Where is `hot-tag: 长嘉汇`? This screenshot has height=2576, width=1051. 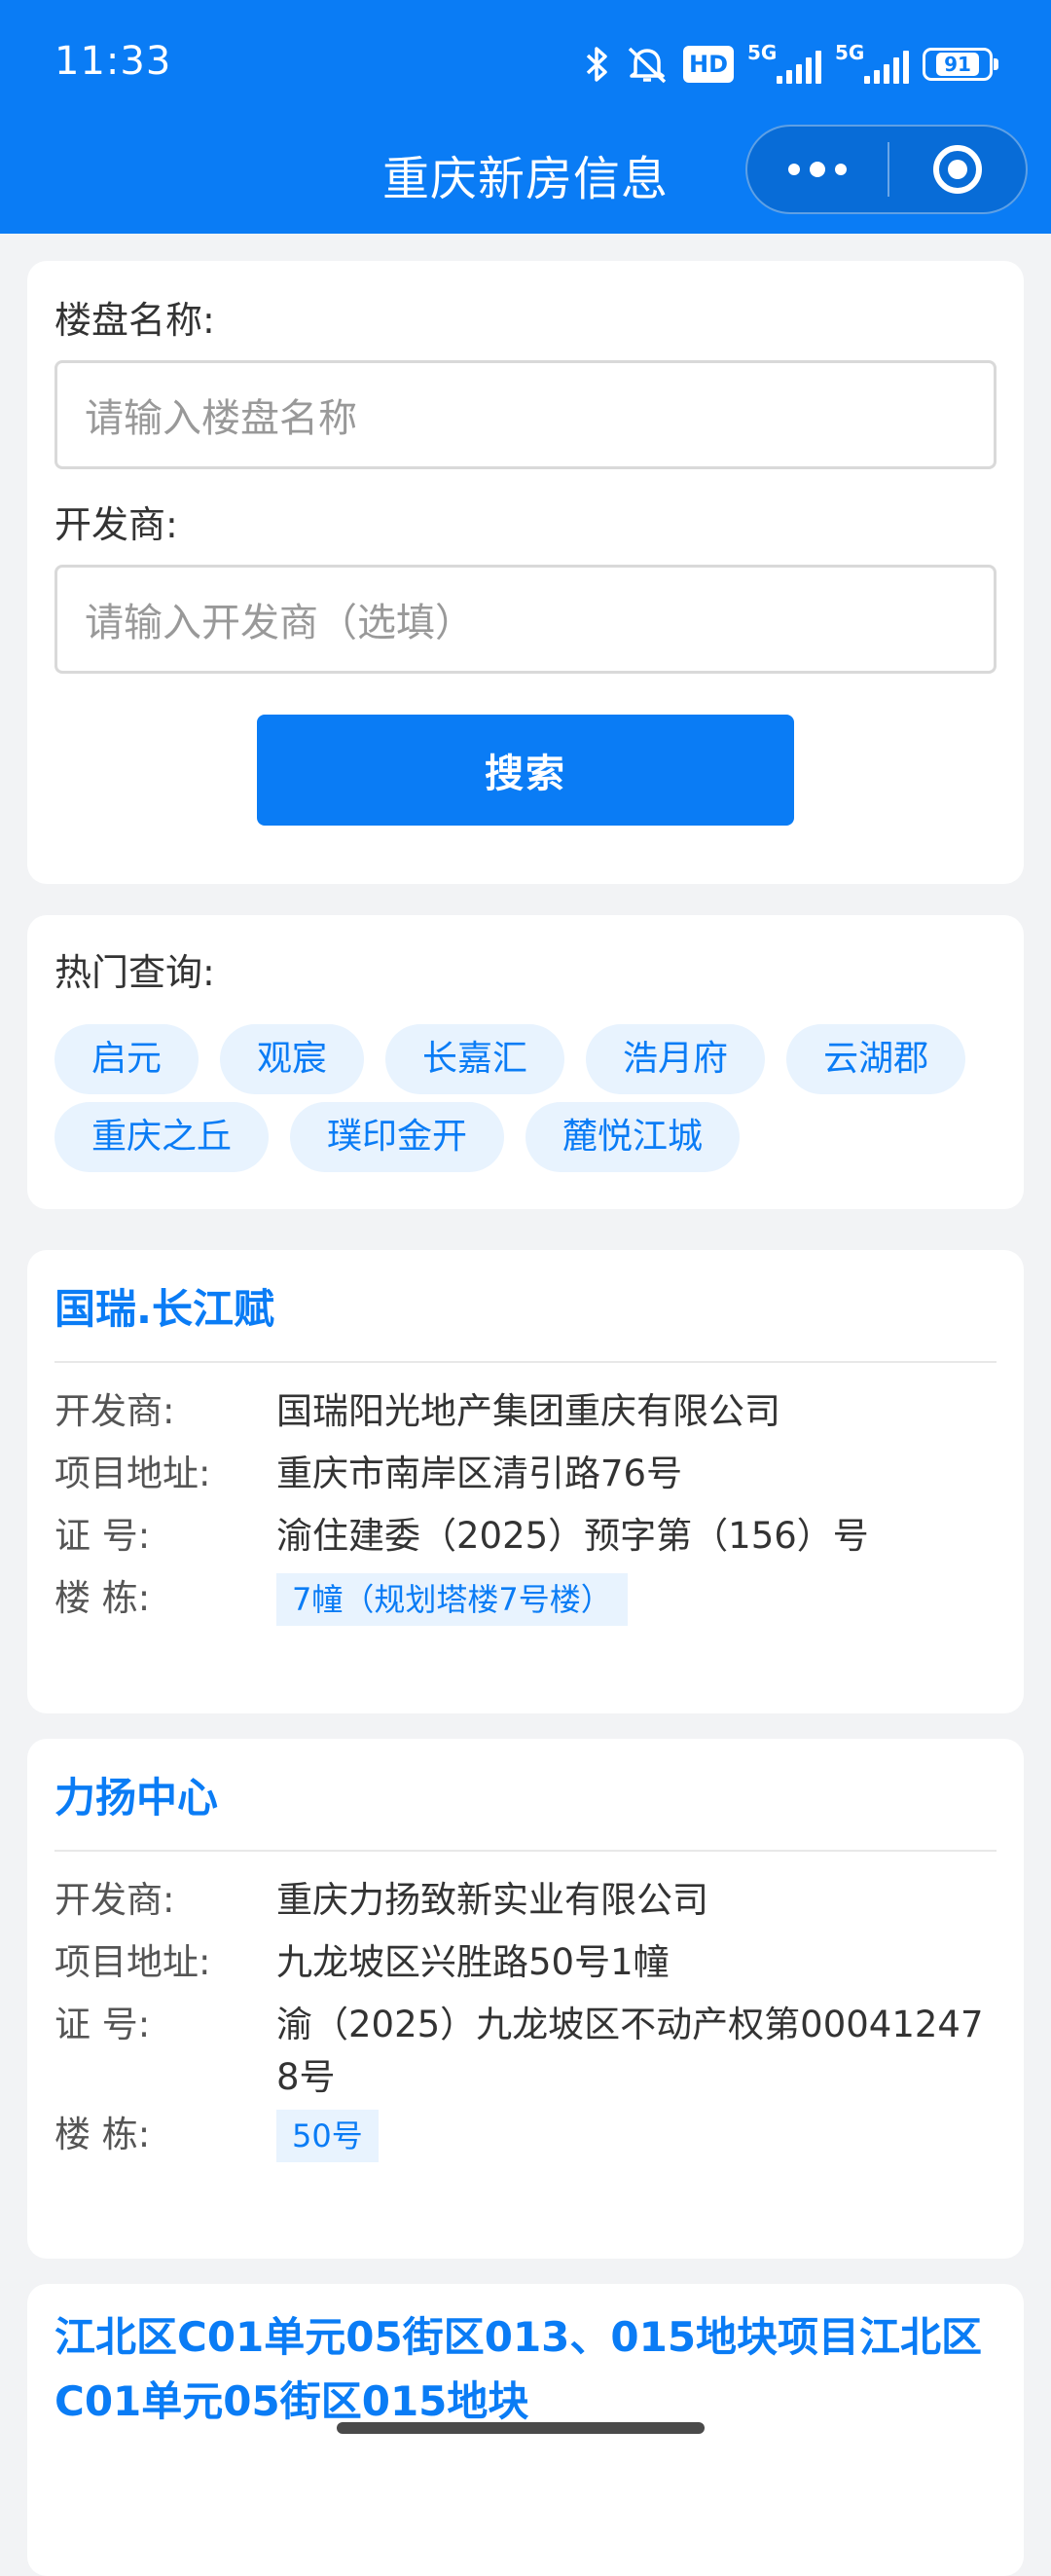 hot-tag: 长嘉汇 is located at coordinates (475, 1059).